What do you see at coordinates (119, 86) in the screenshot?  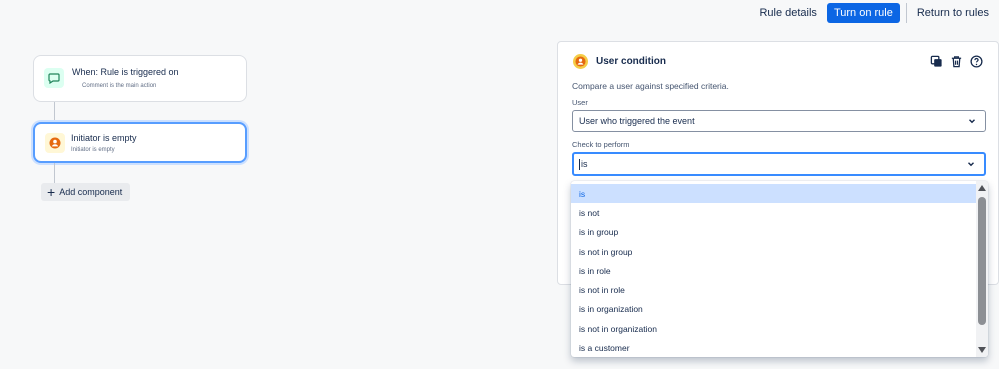 I see `trigger-subtitle: Comment is the main action` at bounding box center [119, 86].